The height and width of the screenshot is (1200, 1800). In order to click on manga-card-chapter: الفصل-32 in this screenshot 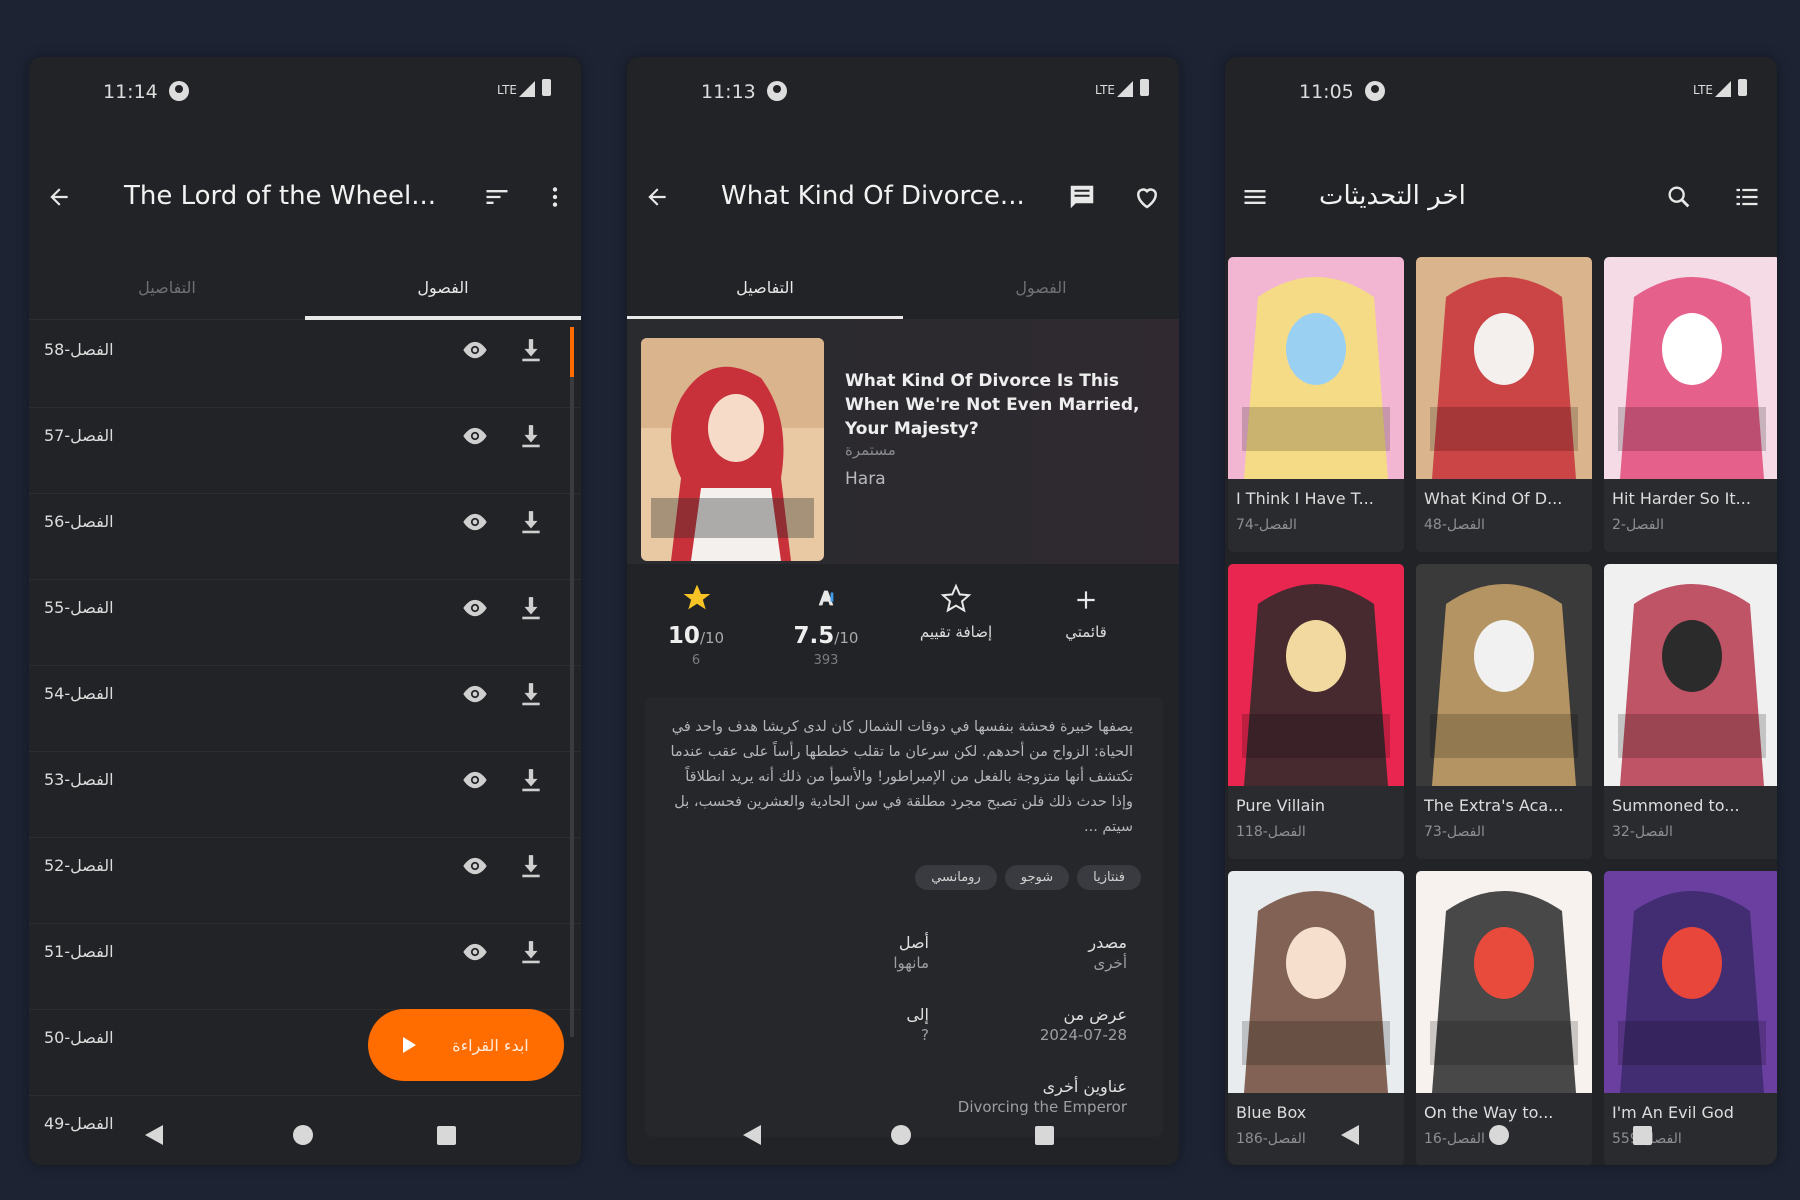, I will do `click(1642, 832)`.